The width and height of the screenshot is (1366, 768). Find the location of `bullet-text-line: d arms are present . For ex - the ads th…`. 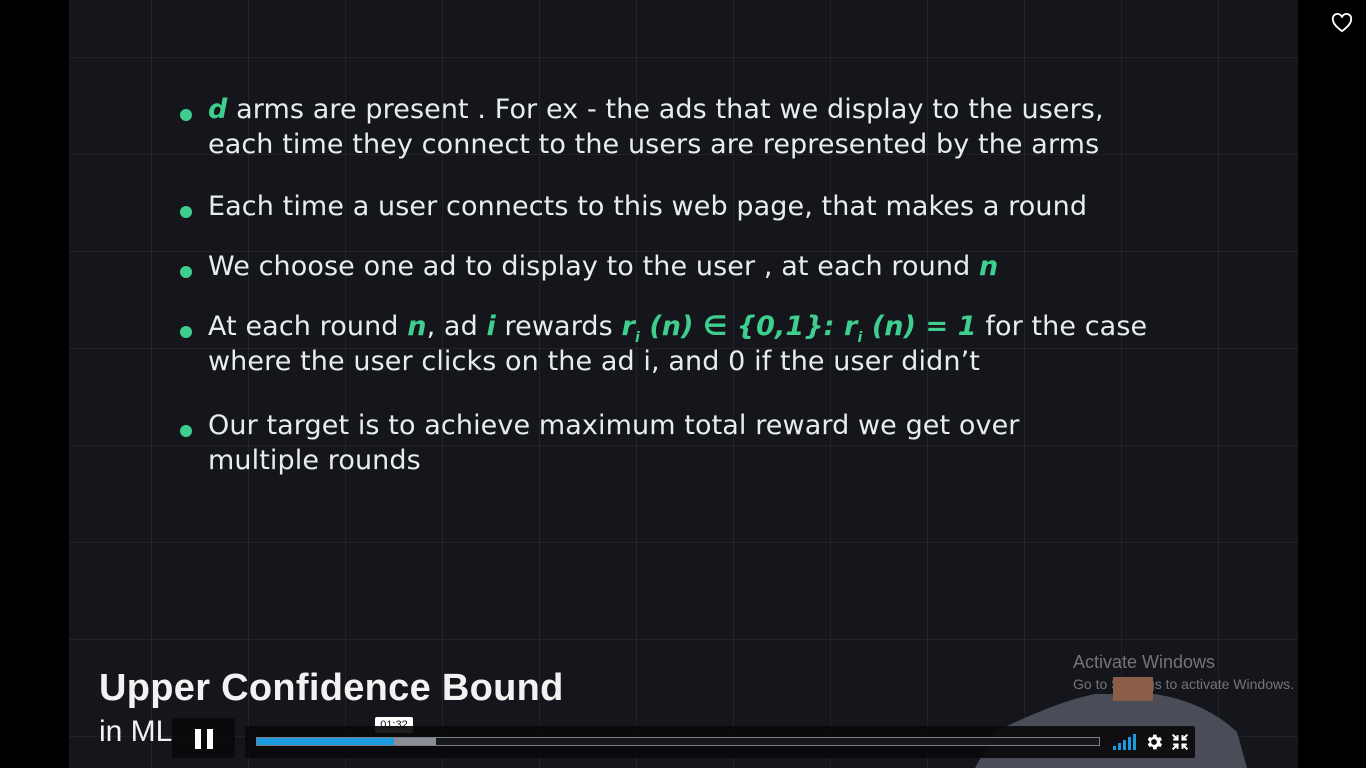

bullet-text-line: d arms are present . For ex - the ads th… is located at coordinates (656, 109).